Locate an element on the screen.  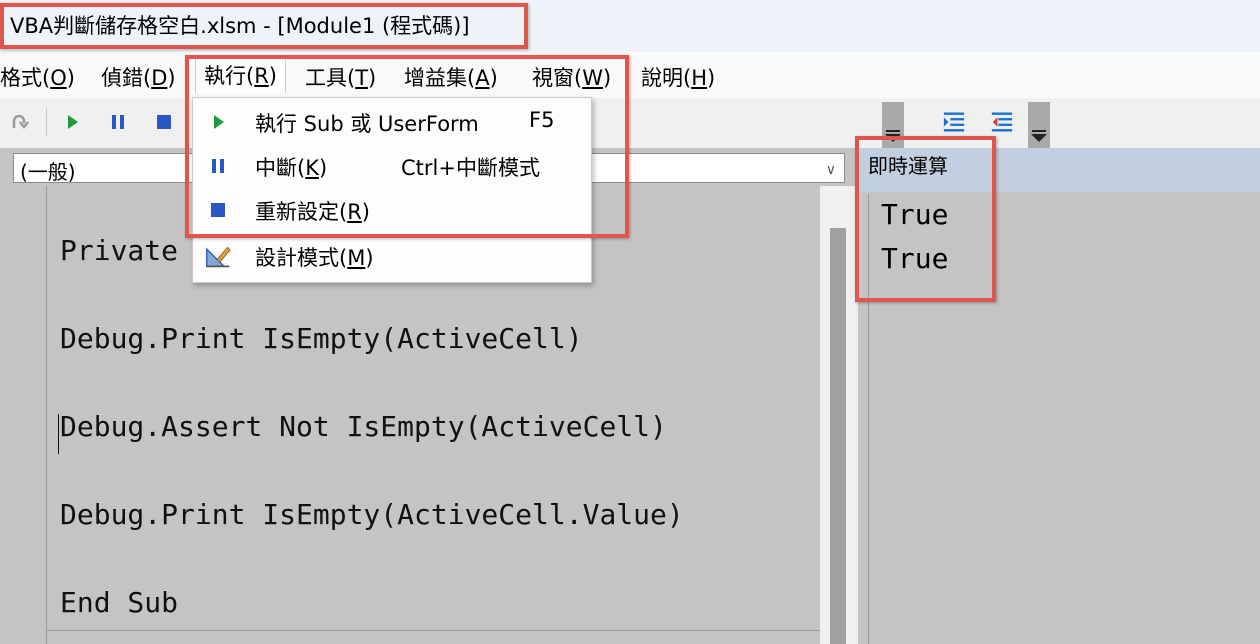
run-menu-item-break: 中斷(K) Ctrl+中斷模式 is located at coordinates (392, 166).